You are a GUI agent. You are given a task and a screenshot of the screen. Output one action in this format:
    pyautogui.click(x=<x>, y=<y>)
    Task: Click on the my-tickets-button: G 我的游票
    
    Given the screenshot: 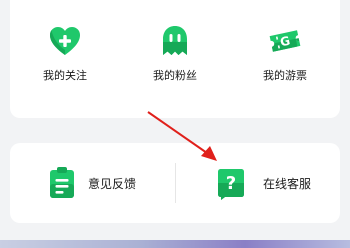 What is the action you would take?
    pyautogui.click(x=285, y=64)
    